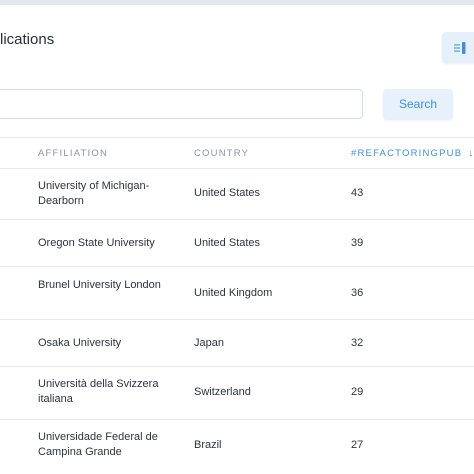 The height and width of the screenshot is (474, 474). I want to click on table-header: AFFILIATION COUNTRY #REFACTORINGPUB ↓, so click(237, 153).